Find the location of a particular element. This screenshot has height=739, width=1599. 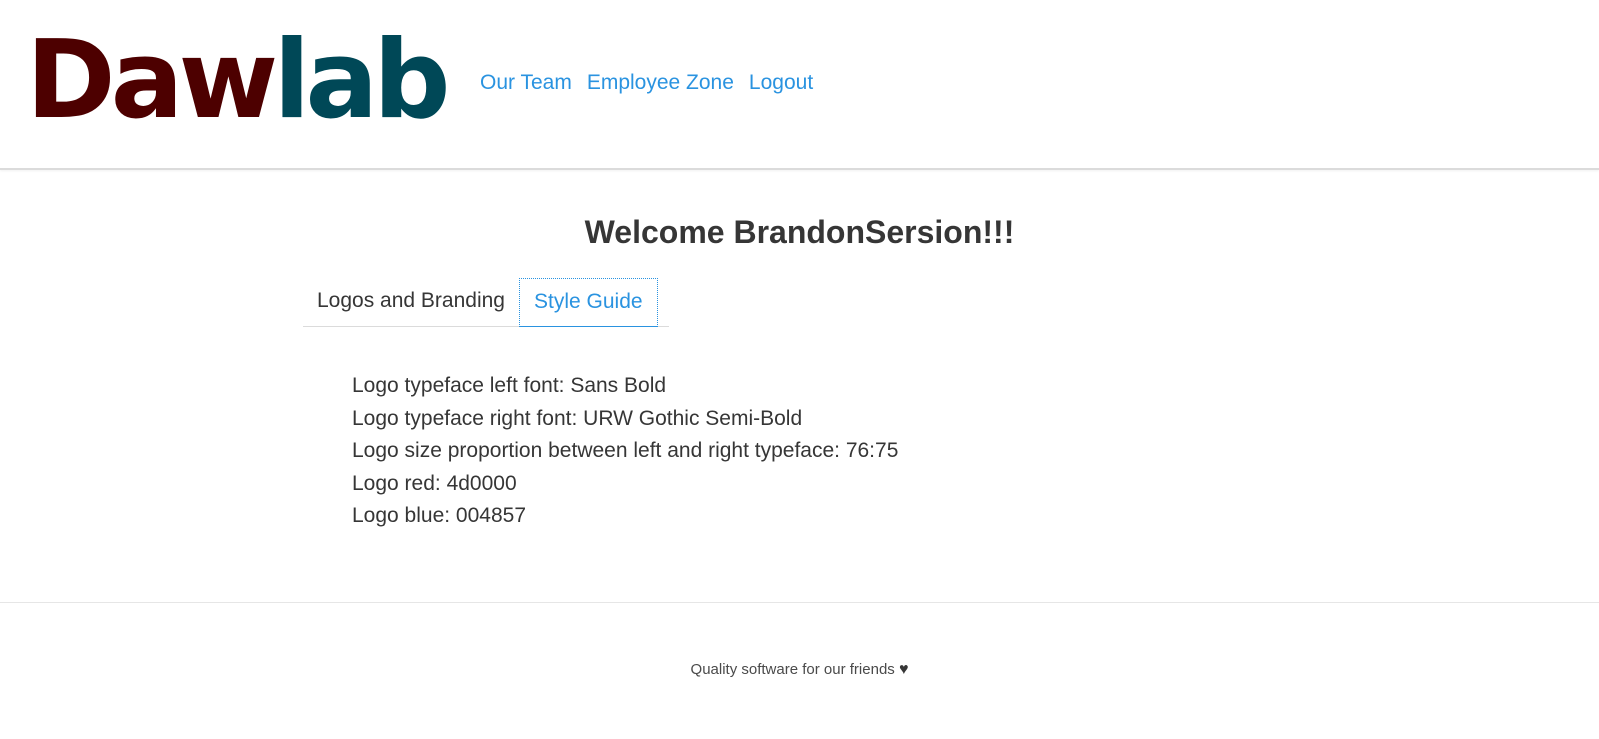

nav-link-logout: Logout is located at coordinates (781, 83).